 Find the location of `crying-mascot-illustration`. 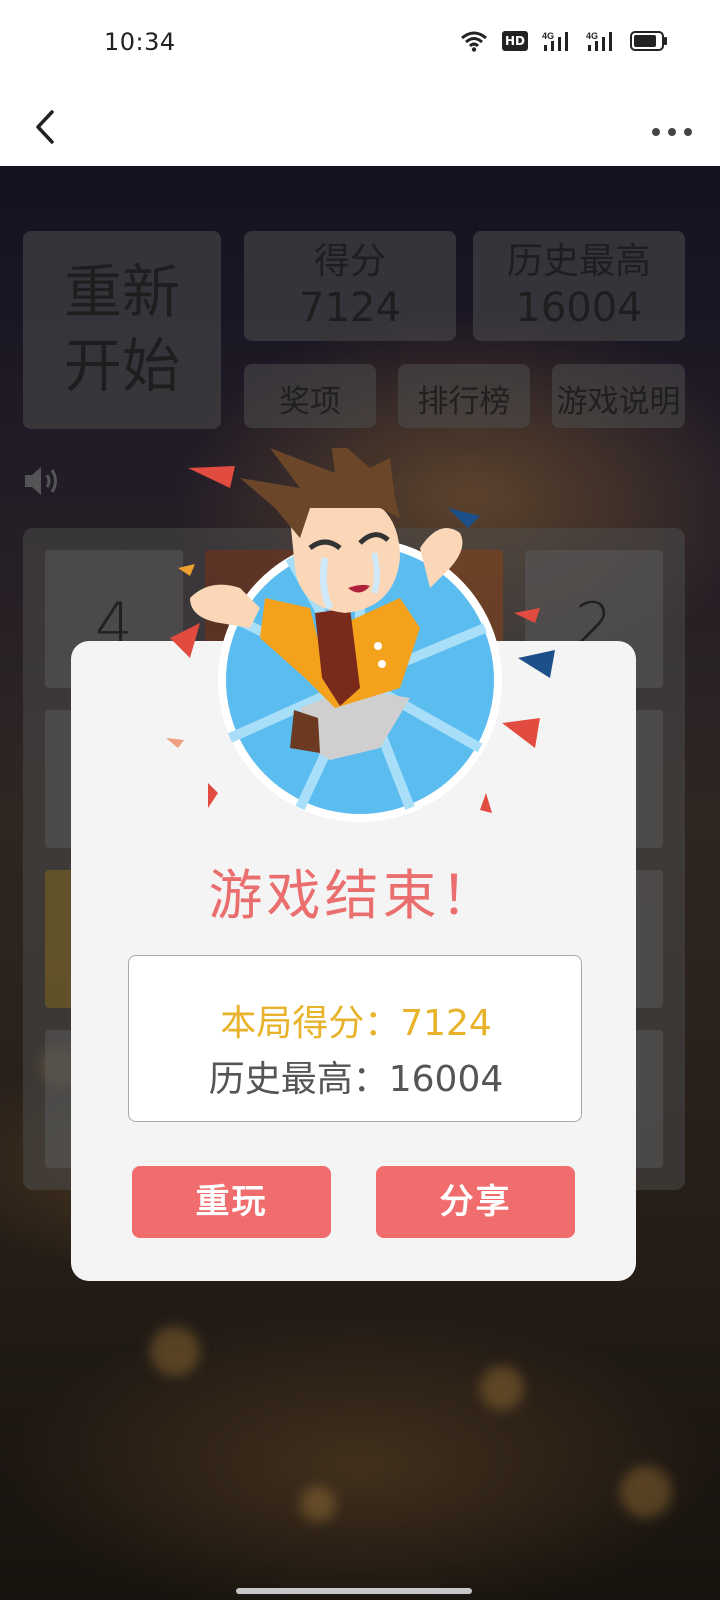

crying-mascot-illustration is located at coordinates (360, 635).